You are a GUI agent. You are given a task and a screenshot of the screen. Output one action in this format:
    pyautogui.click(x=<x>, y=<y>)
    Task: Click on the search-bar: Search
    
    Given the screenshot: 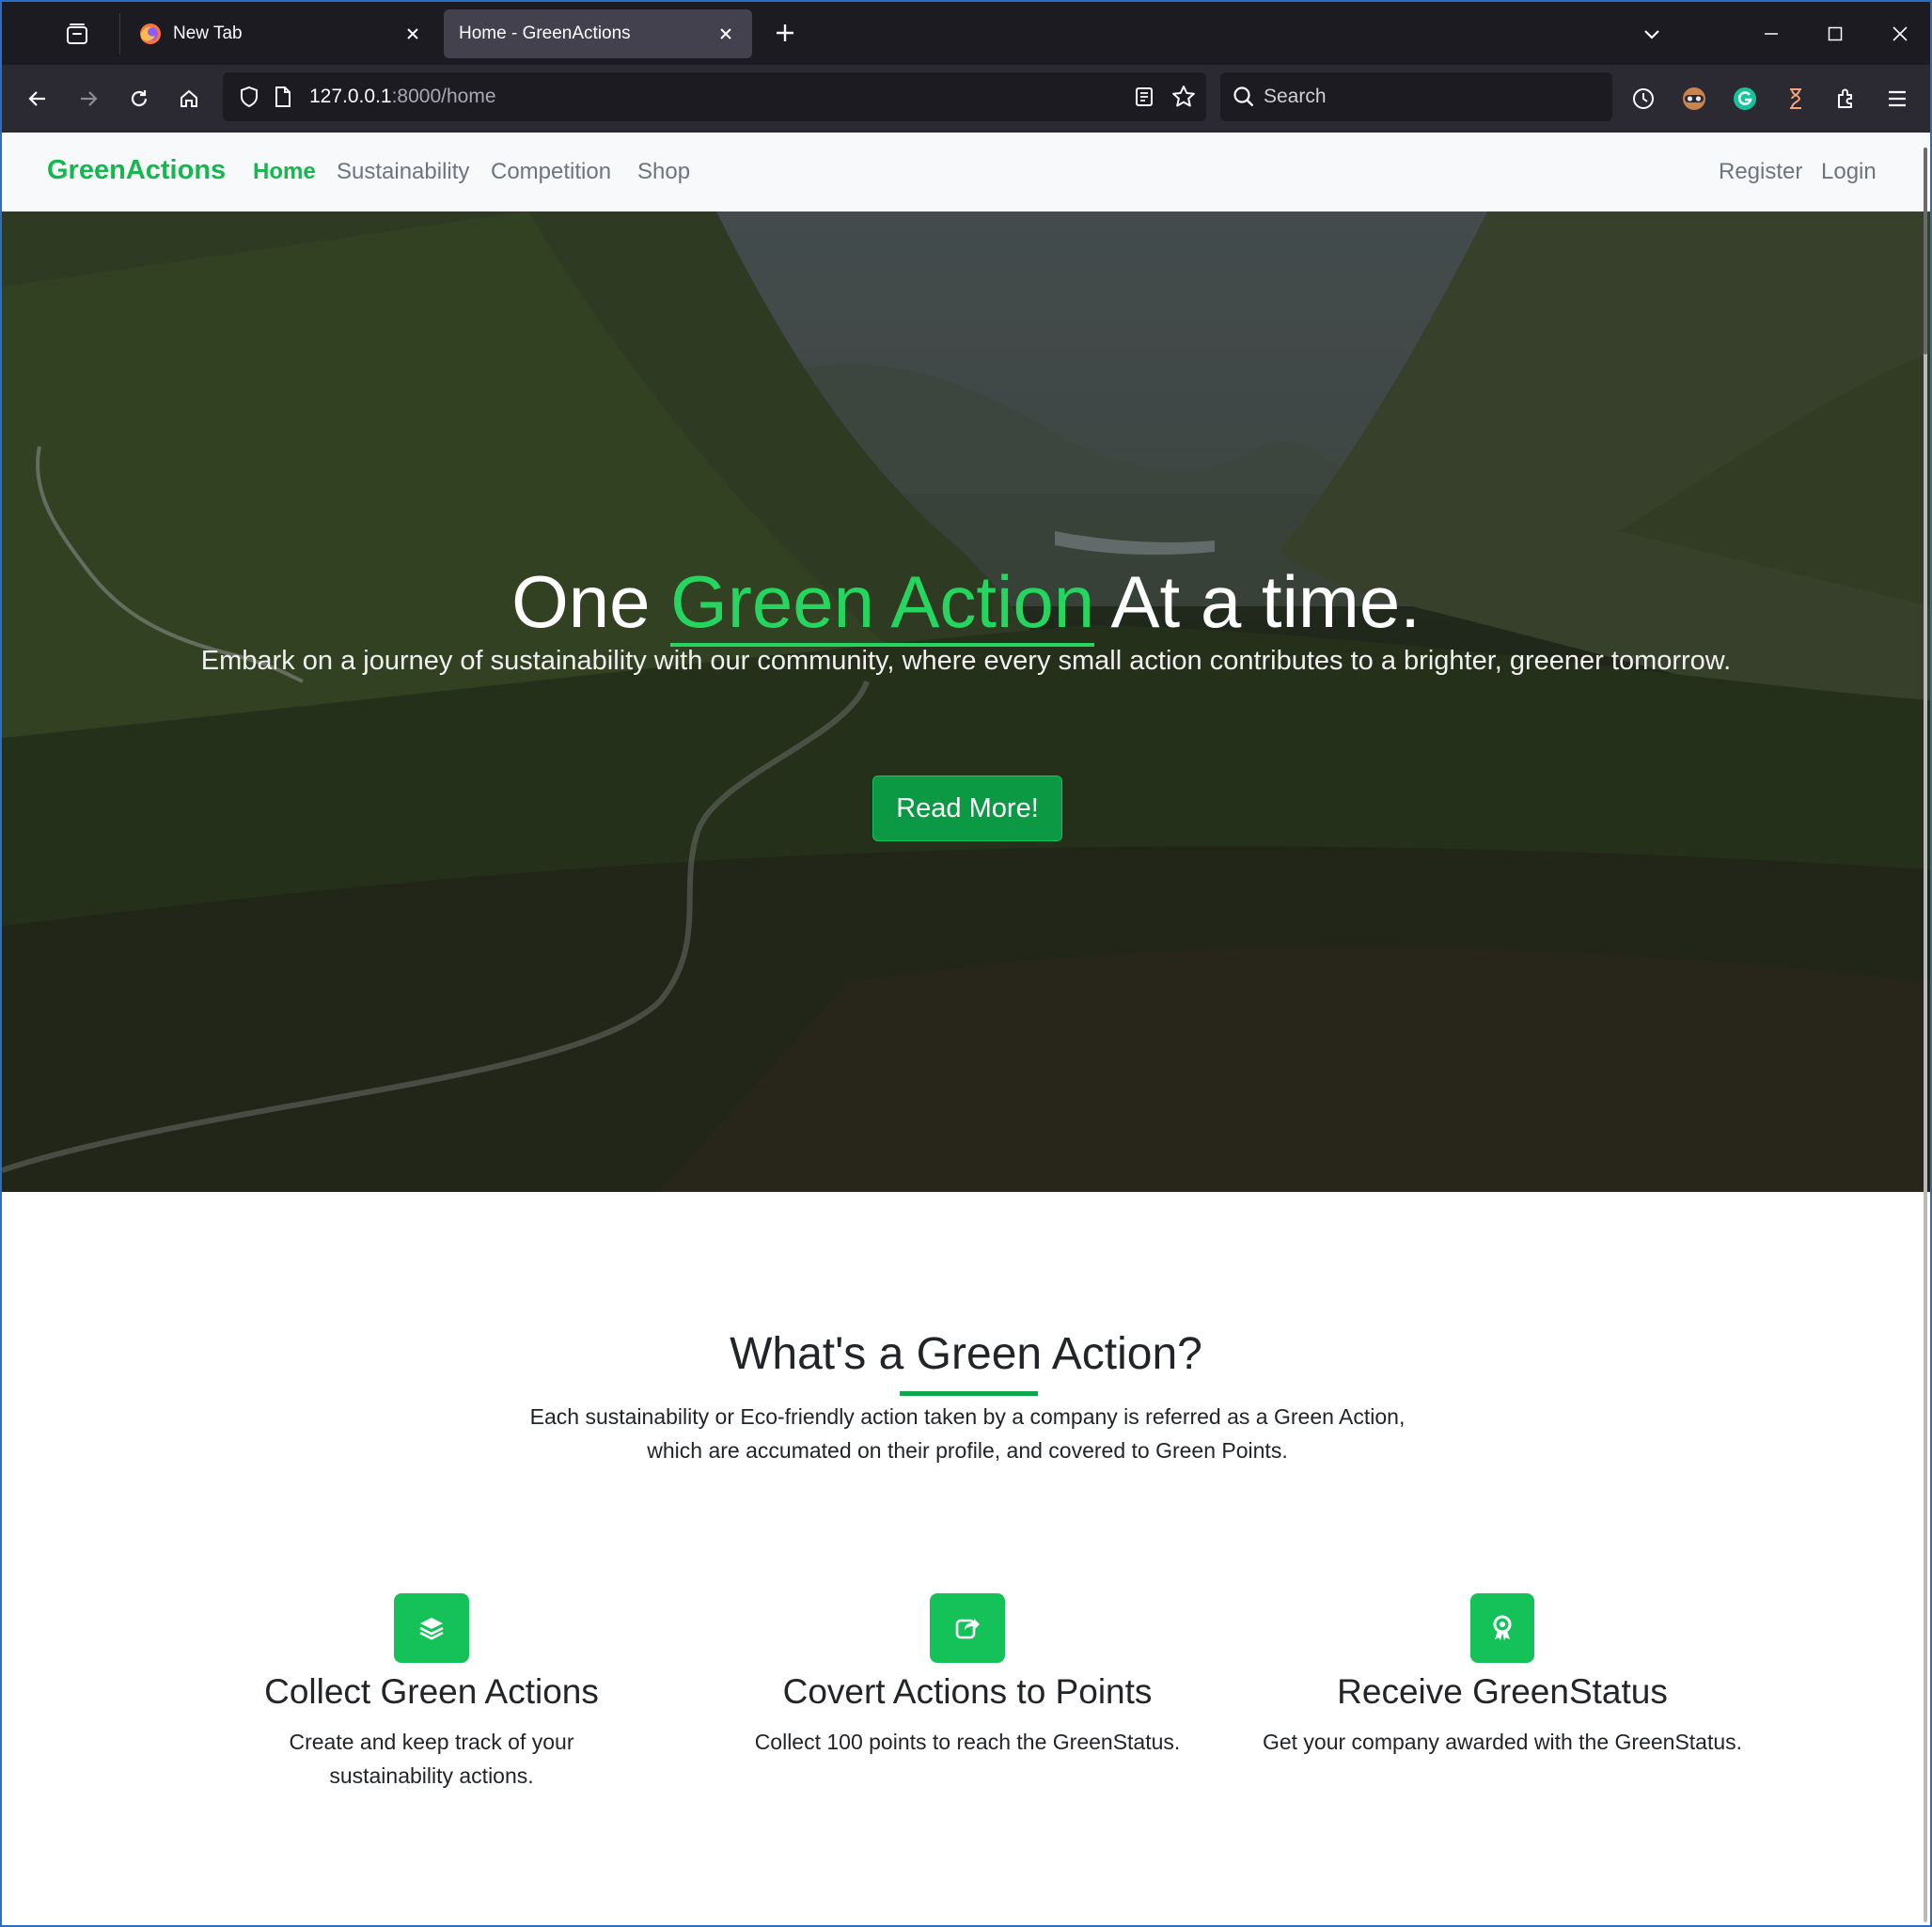 What is the action you would take?
    pyautogui.click(x=1416, y=96)
    